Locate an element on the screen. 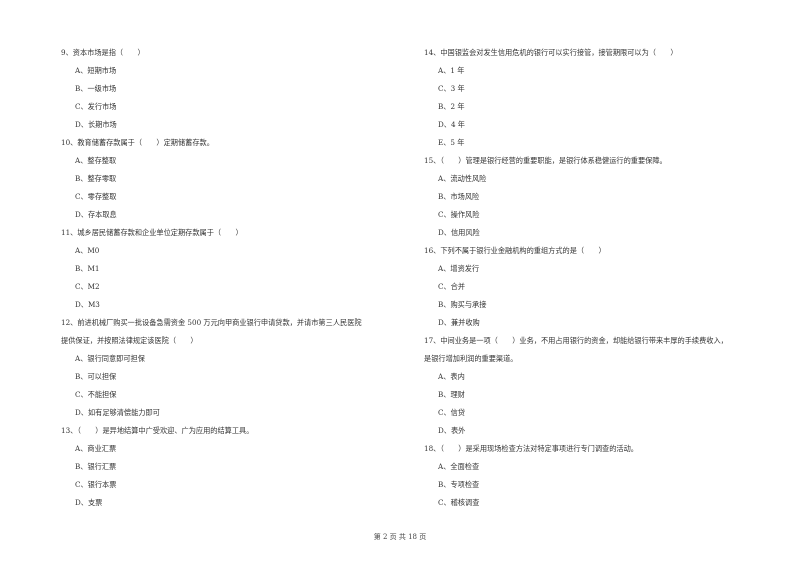  answer-option: A、表内 is located at coordinates (451, 376).